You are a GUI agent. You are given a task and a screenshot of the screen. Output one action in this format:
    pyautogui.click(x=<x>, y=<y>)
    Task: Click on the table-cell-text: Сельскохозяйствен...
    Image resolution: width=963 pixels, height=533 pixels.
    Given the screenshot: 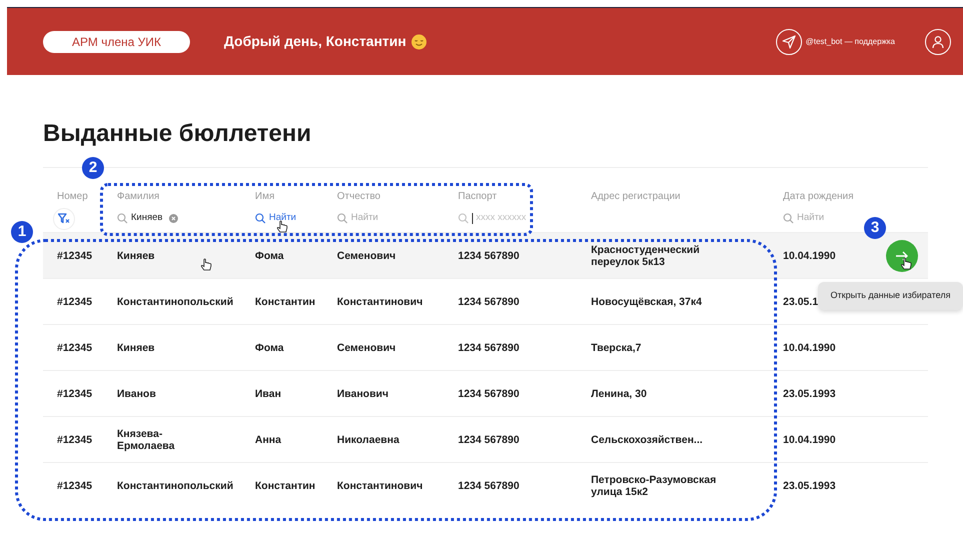 What is the action you would take?
    pyautogui.click(x=647, y=440)
    